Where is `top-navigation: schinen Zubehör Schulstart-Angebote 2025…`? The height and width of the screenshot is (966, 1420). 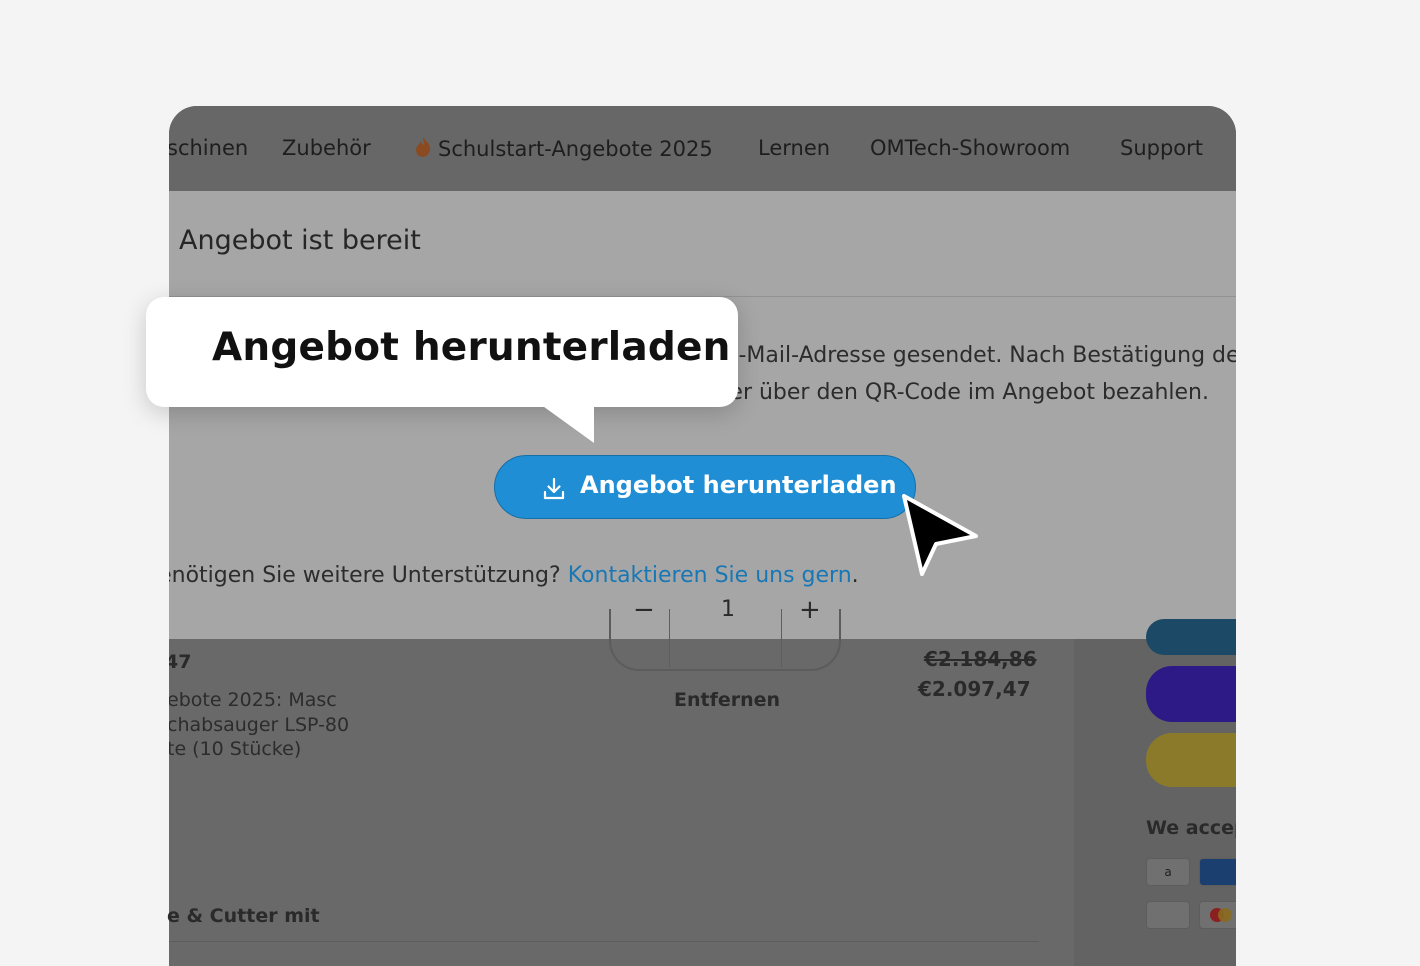
top-navigation: schinen Zubehör Schulstart-Angebote 2025… is located at coordinates (702, 148).